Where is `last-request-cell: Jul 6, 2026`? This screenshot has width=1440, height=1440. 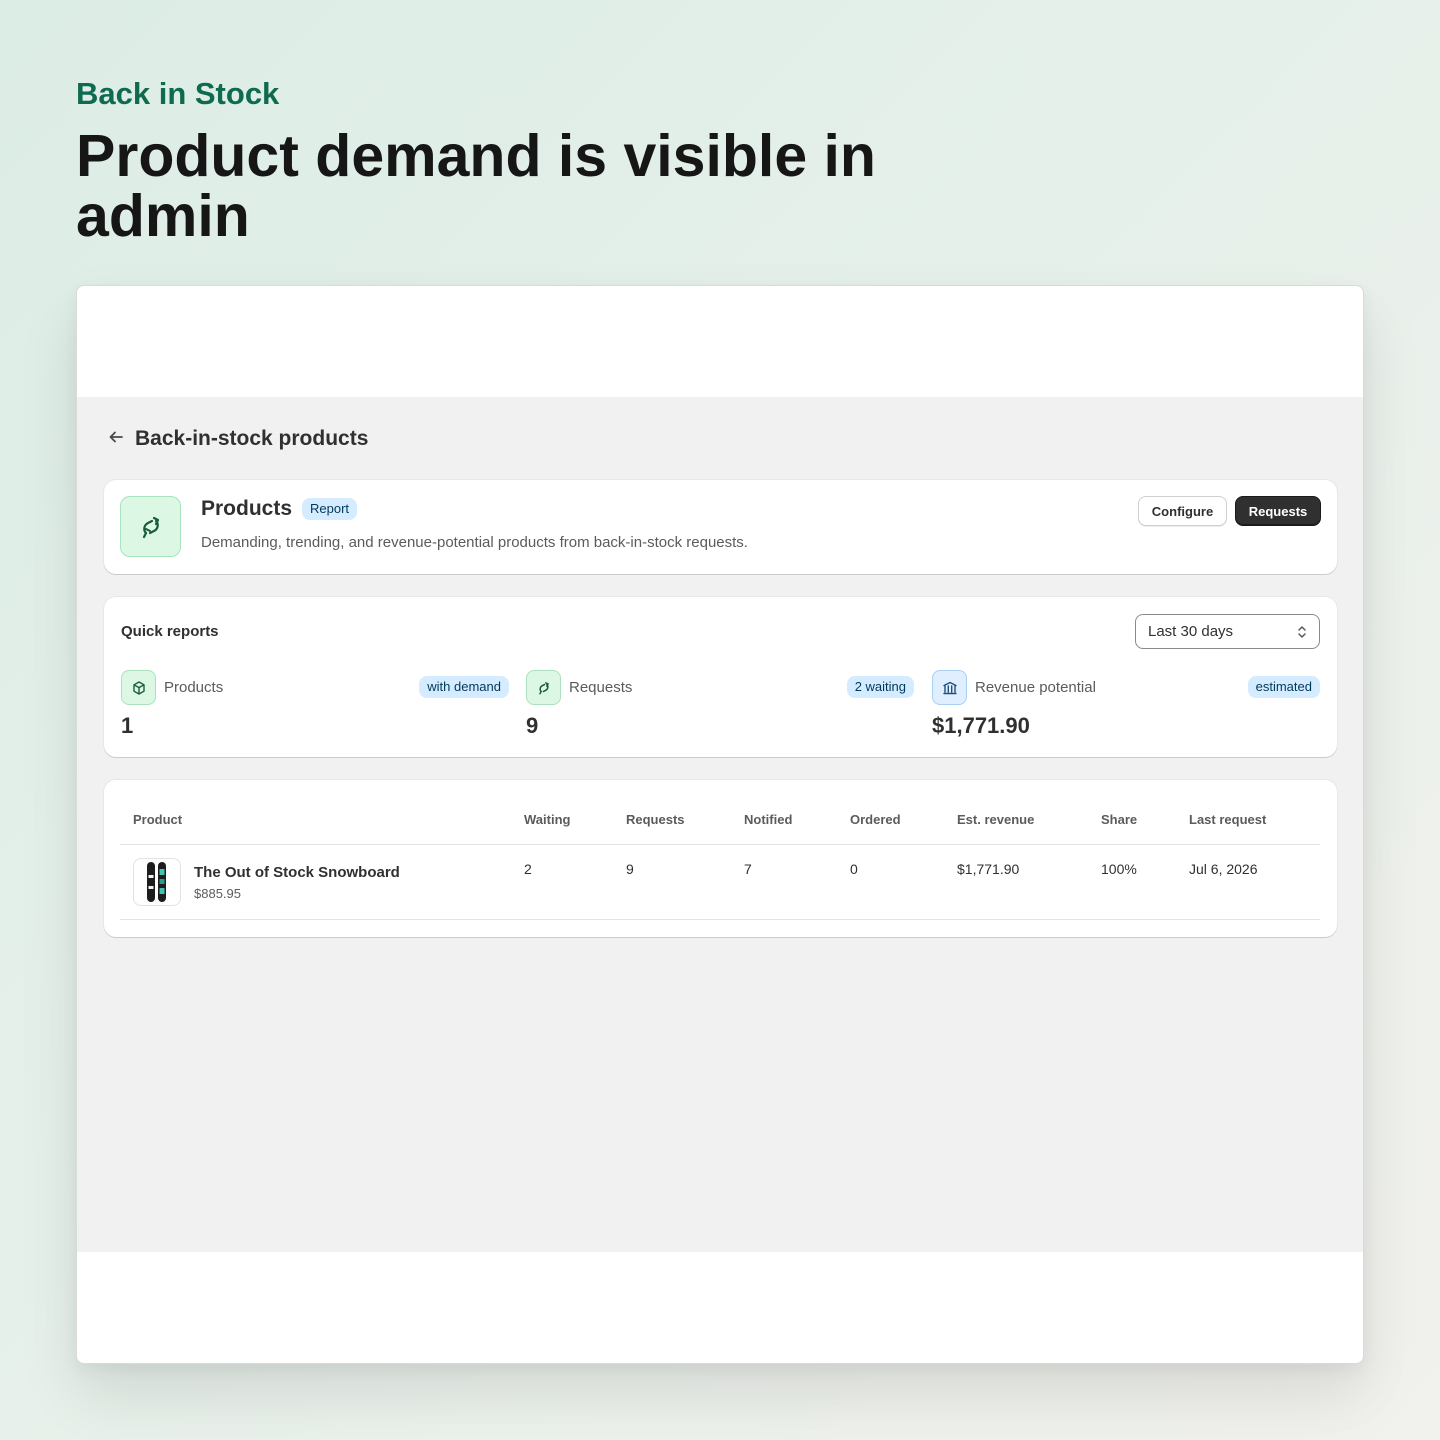 last-request-cell: Jul 6, 2026 is located at coordinates (1248, 882).